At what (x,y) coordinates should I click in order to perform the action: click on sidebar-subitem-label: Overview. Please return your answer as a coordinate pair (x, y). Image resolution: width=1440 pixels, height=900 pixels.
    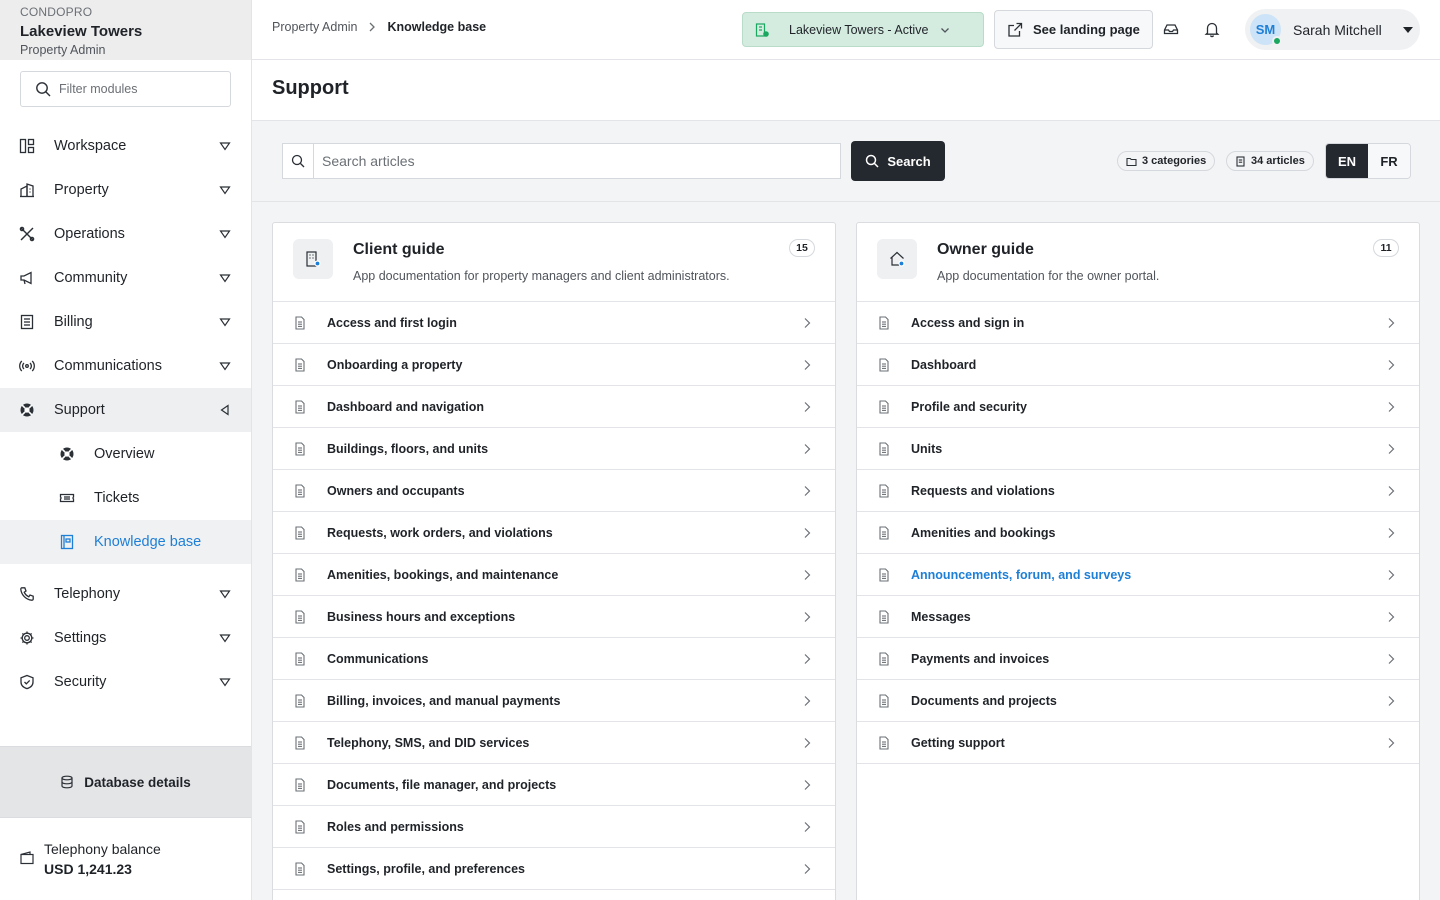
    Looking at the image, I should click on (124, 454).